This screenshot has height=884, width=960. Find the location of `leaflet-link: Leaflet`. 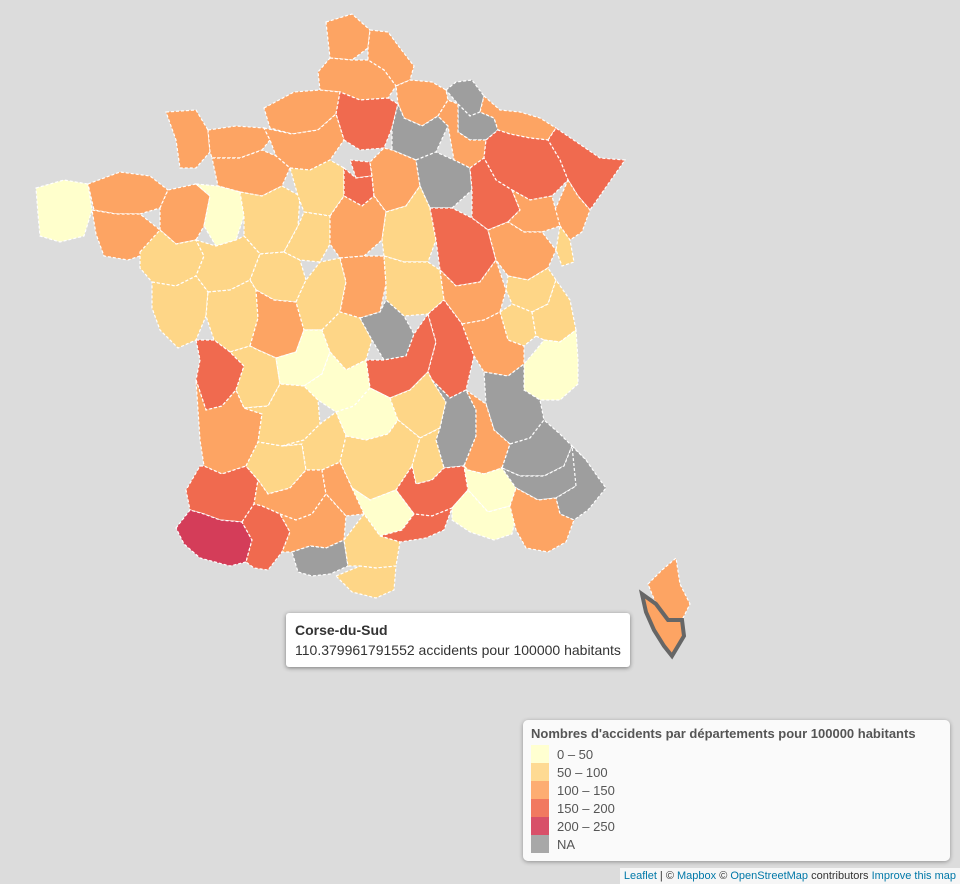

leaflet-link: Leaflet is located at coordinates (640, 876).